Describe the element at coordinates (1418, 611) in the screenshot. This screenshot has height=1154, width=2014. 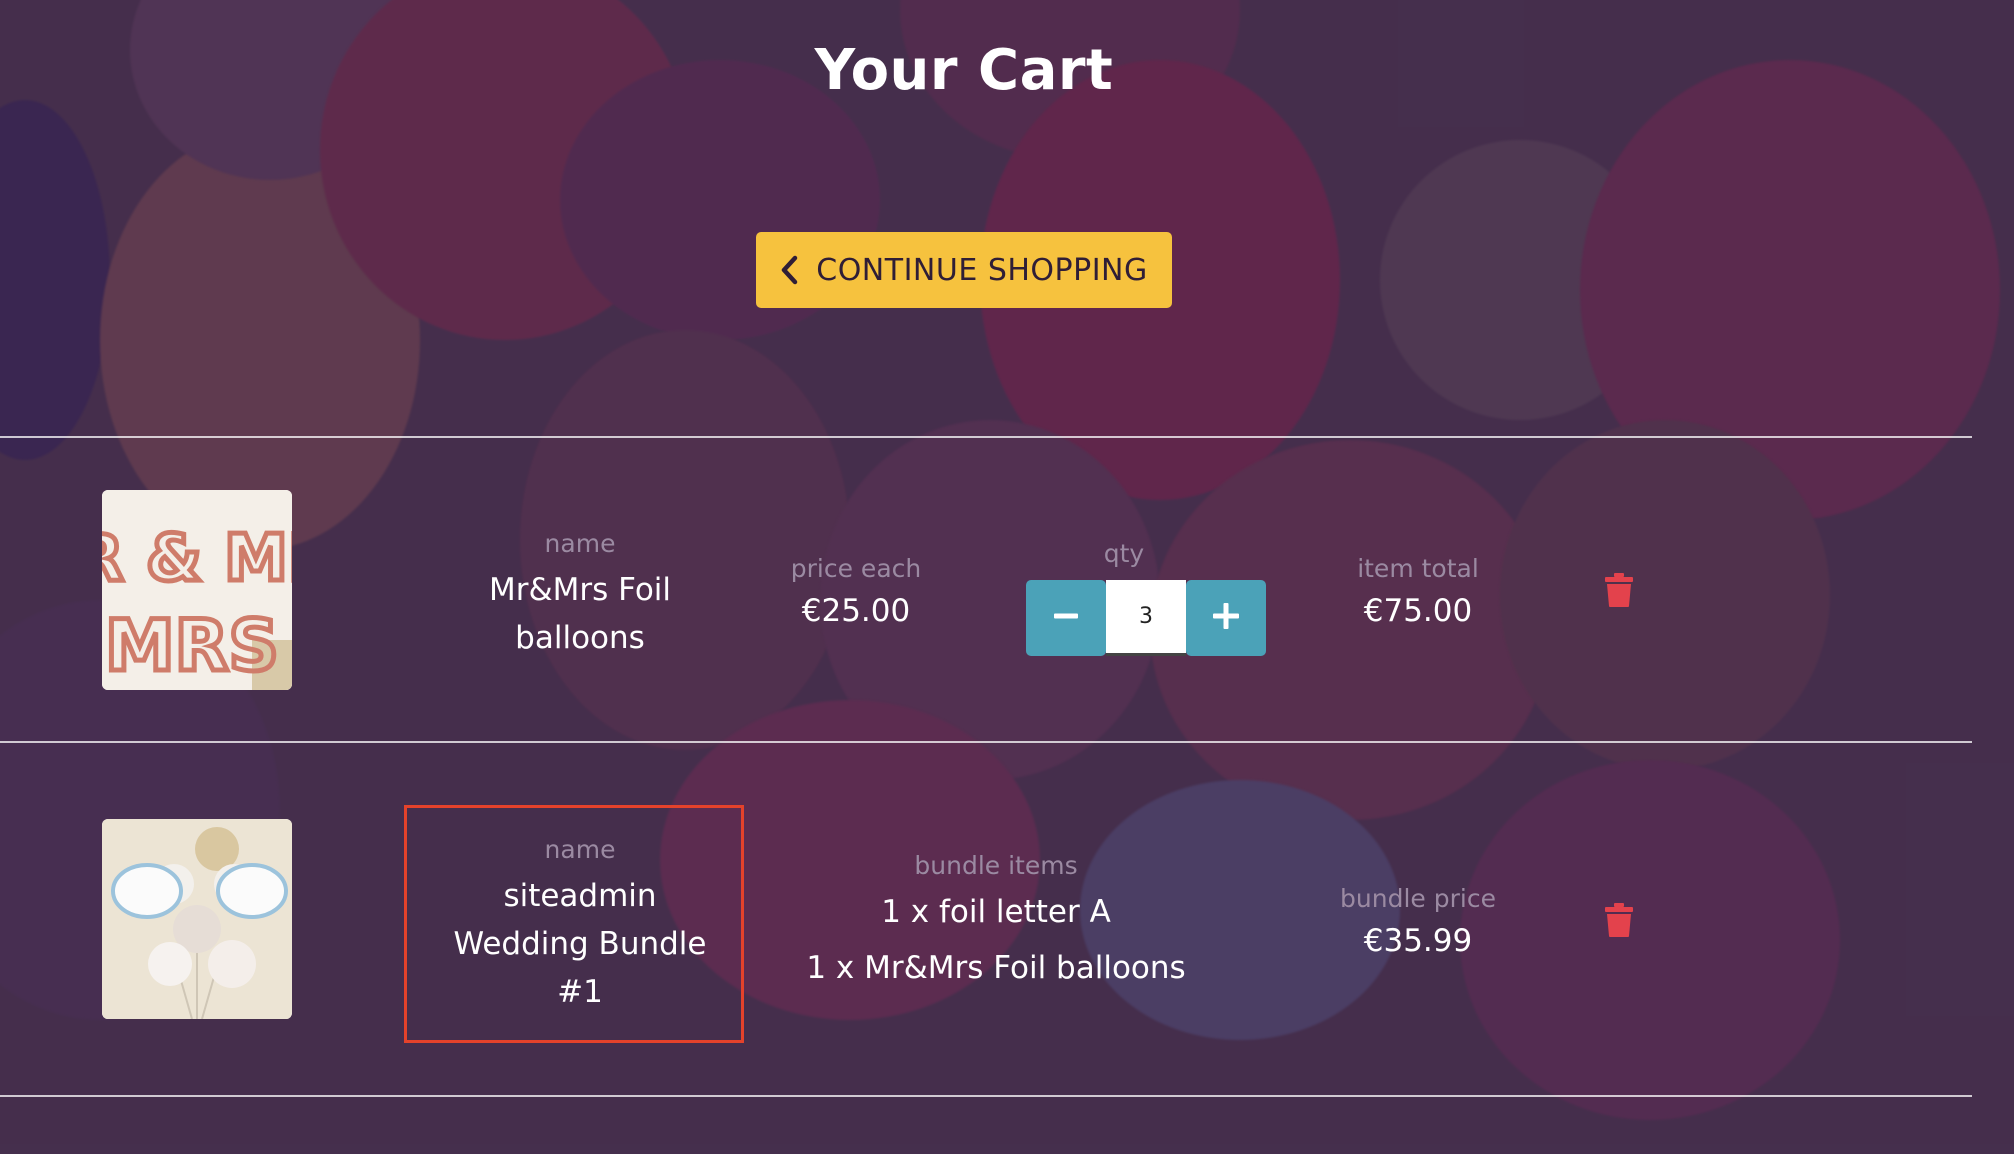
I see `item-total: €75.00` at that location.